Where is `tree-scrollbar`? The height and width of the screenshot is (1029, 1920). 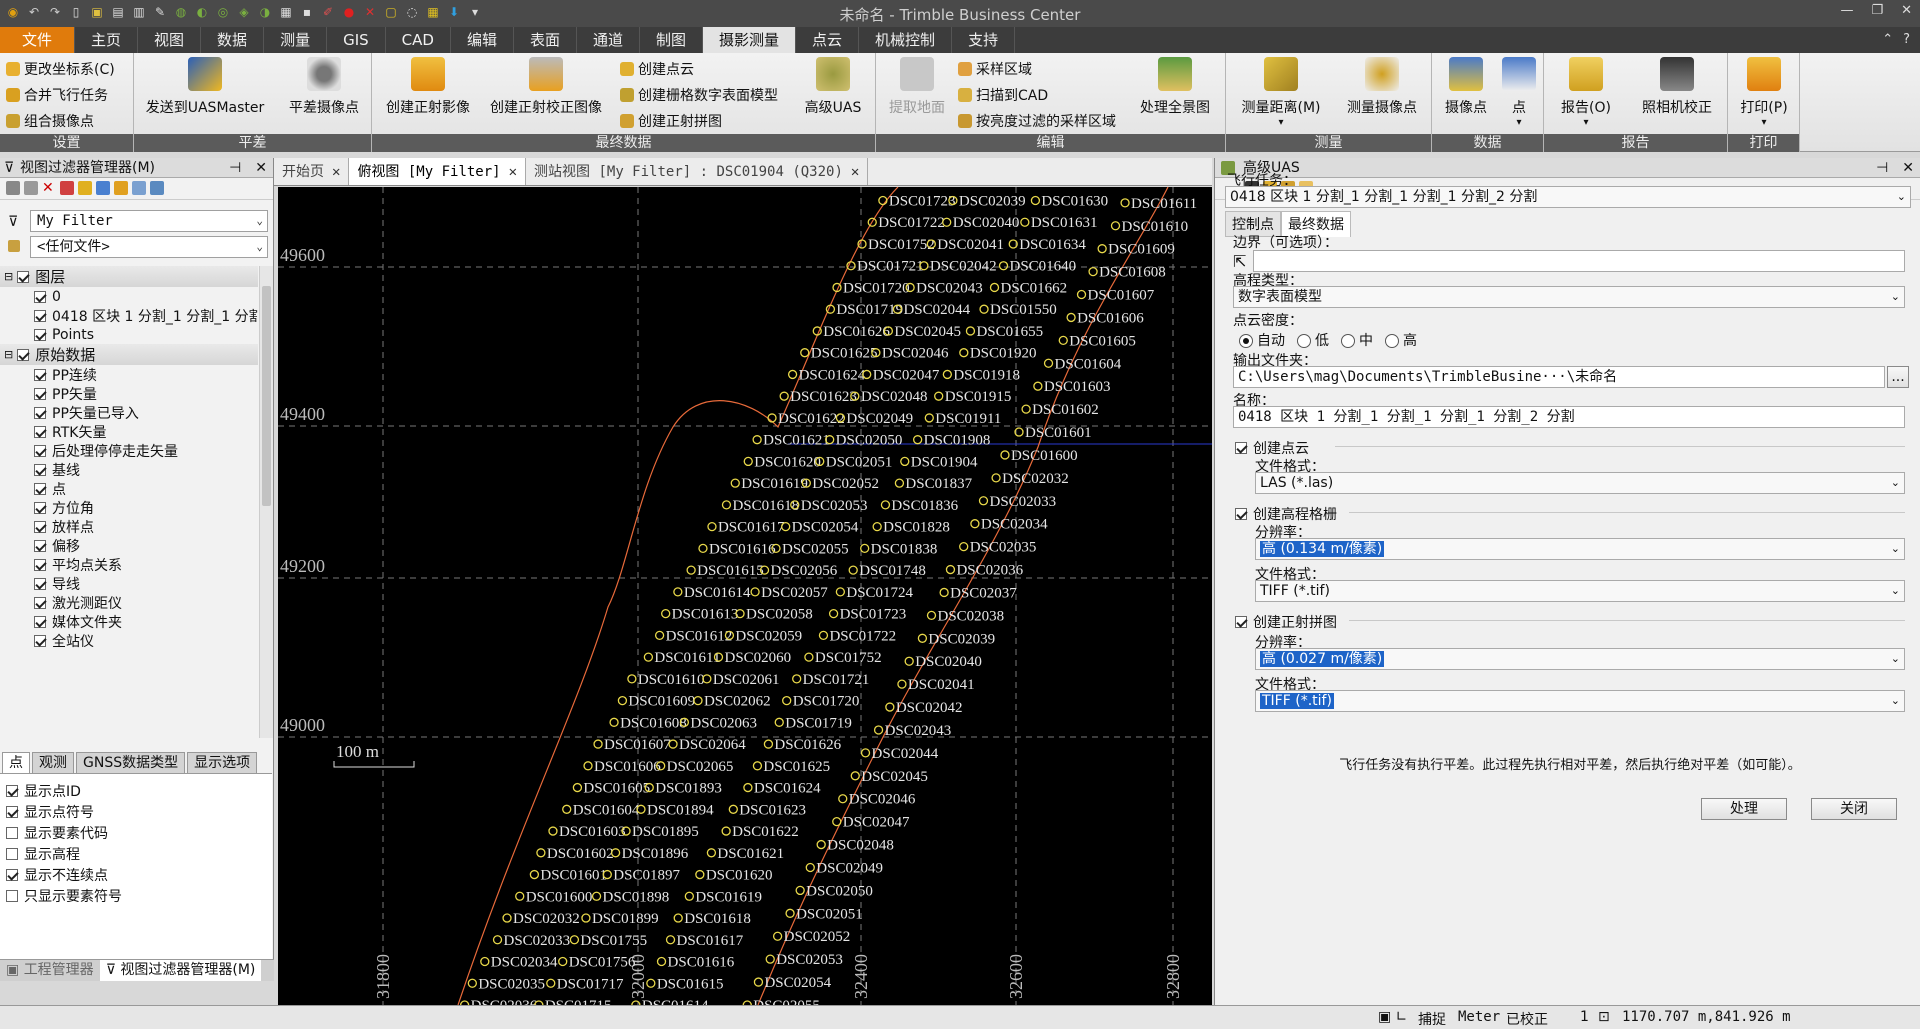 tree-scrollbar is located at coordinates (266, 502).